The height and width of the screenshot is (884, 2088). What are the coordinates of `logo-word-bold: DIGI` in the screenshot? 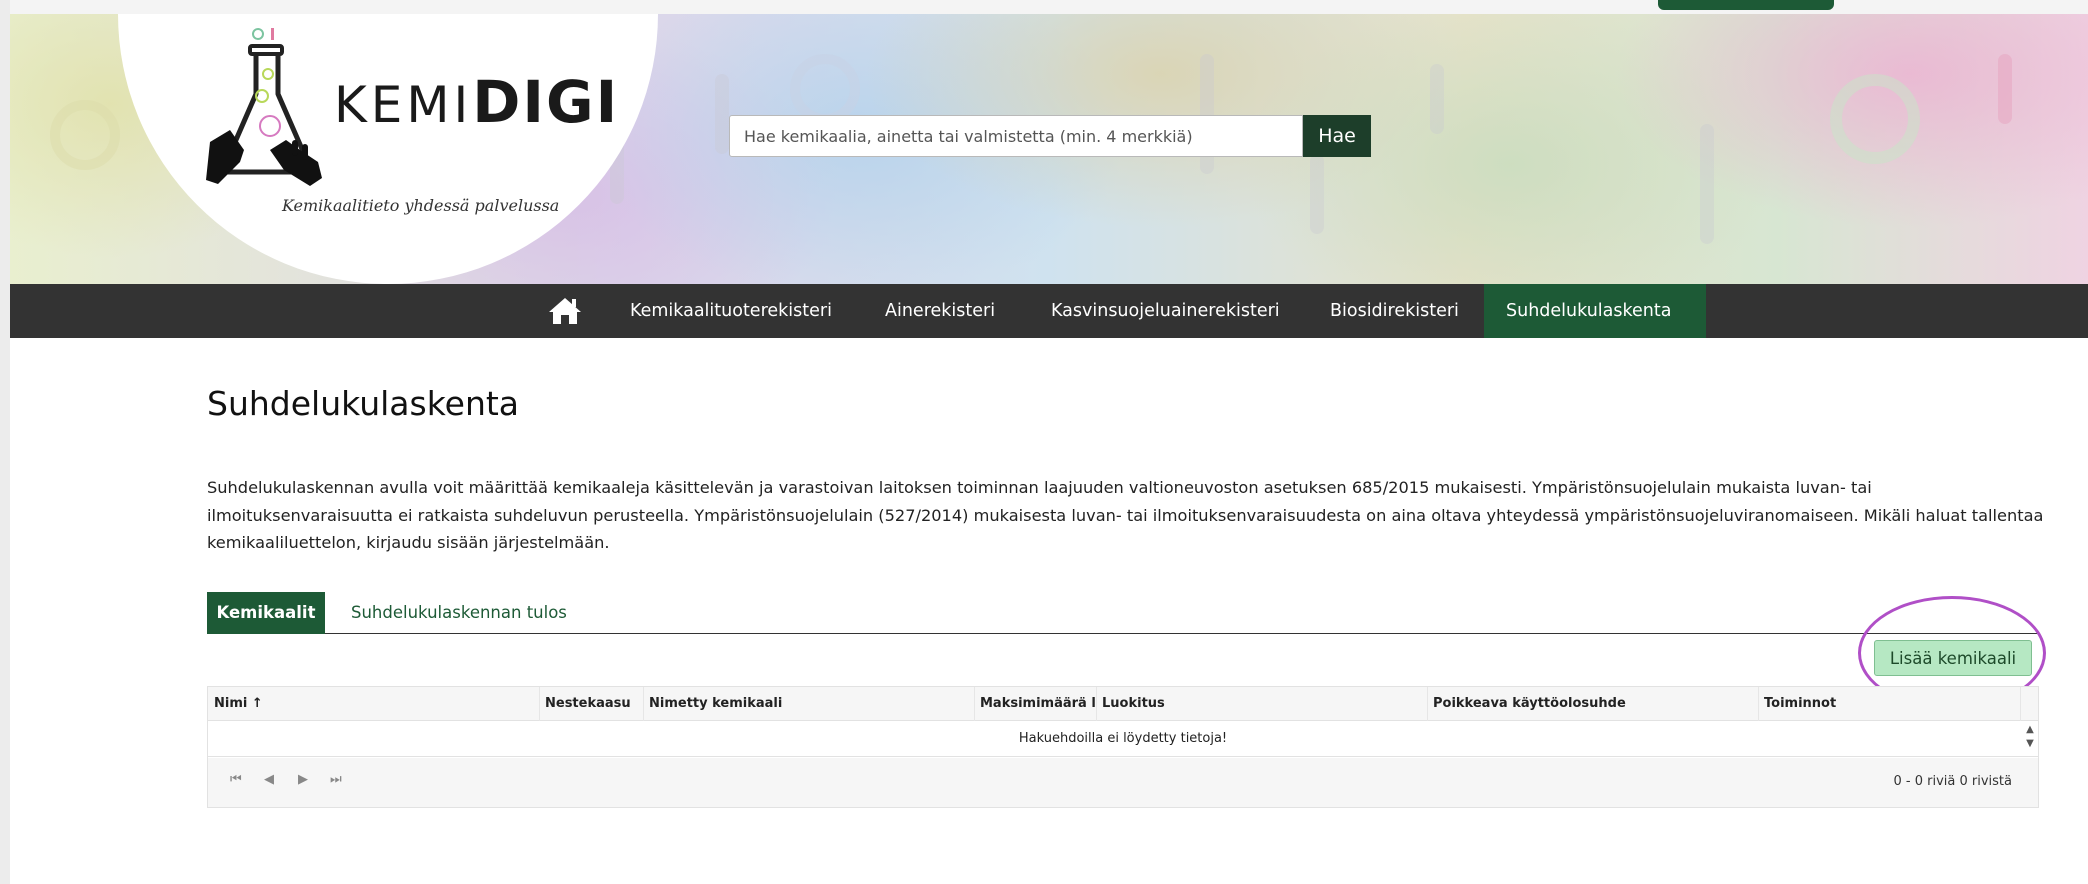 It's located at (546, 102).